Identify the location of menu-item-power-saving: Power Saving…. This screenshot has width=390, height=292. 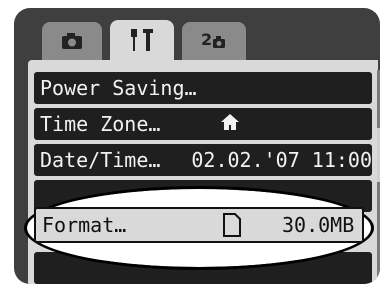
(203, 88).